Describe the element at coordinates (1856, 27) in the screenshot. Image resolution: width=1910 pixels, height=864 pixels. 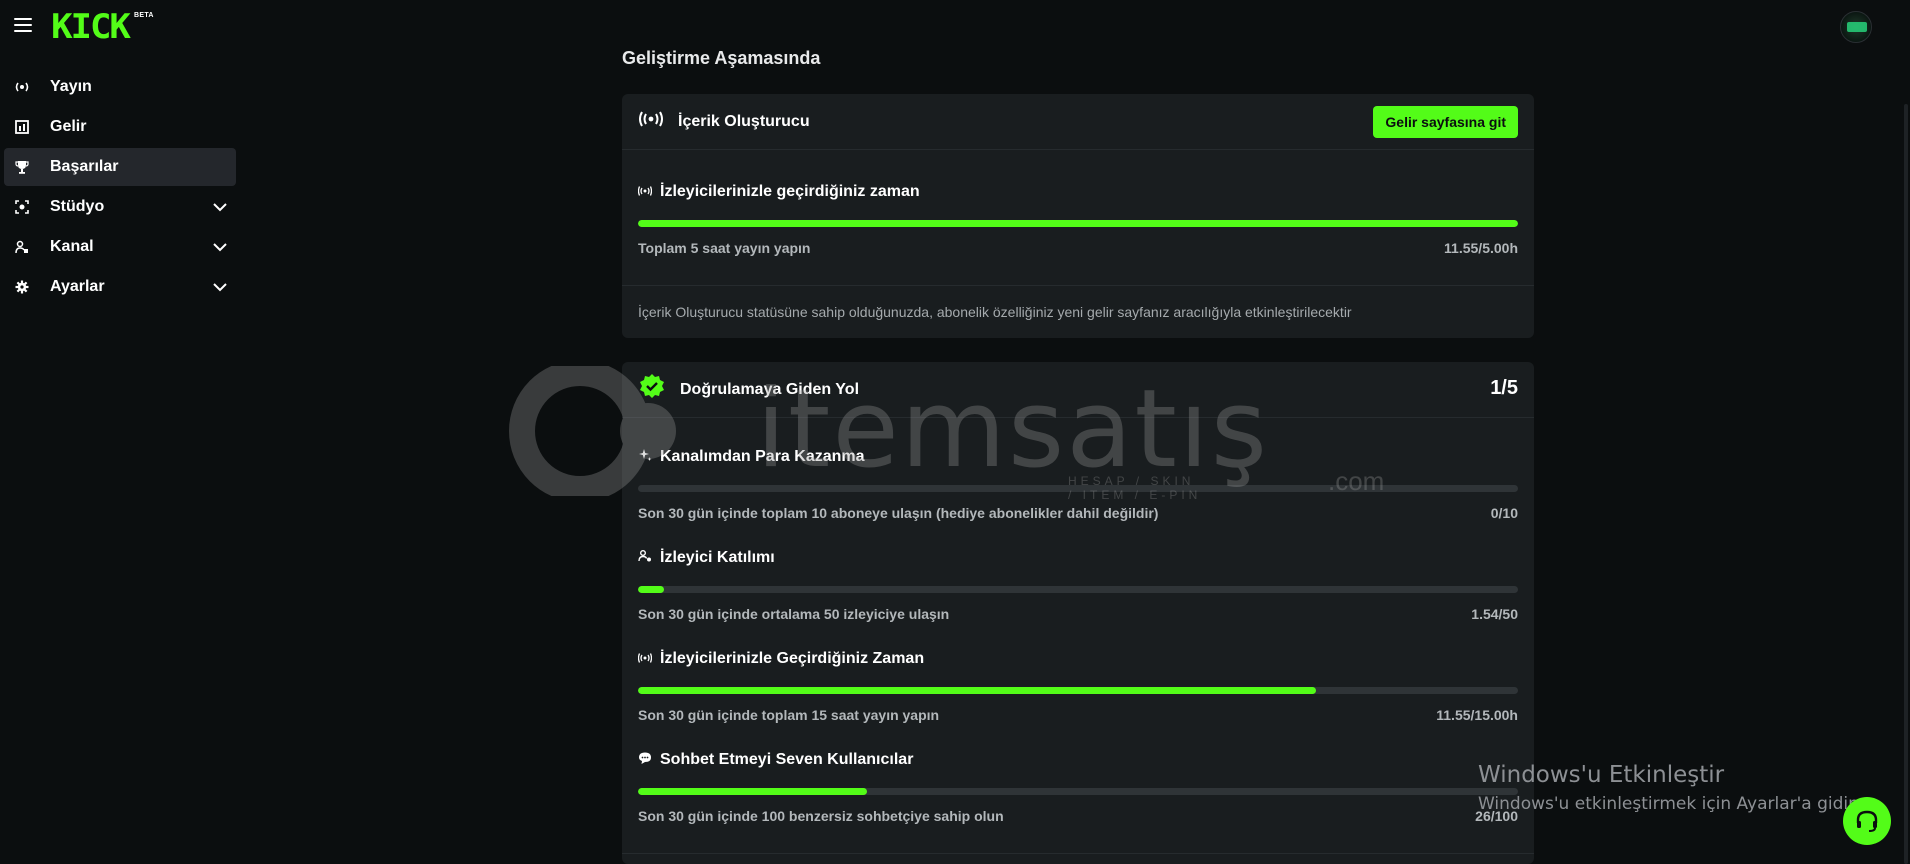
I see `avatar` at that location.